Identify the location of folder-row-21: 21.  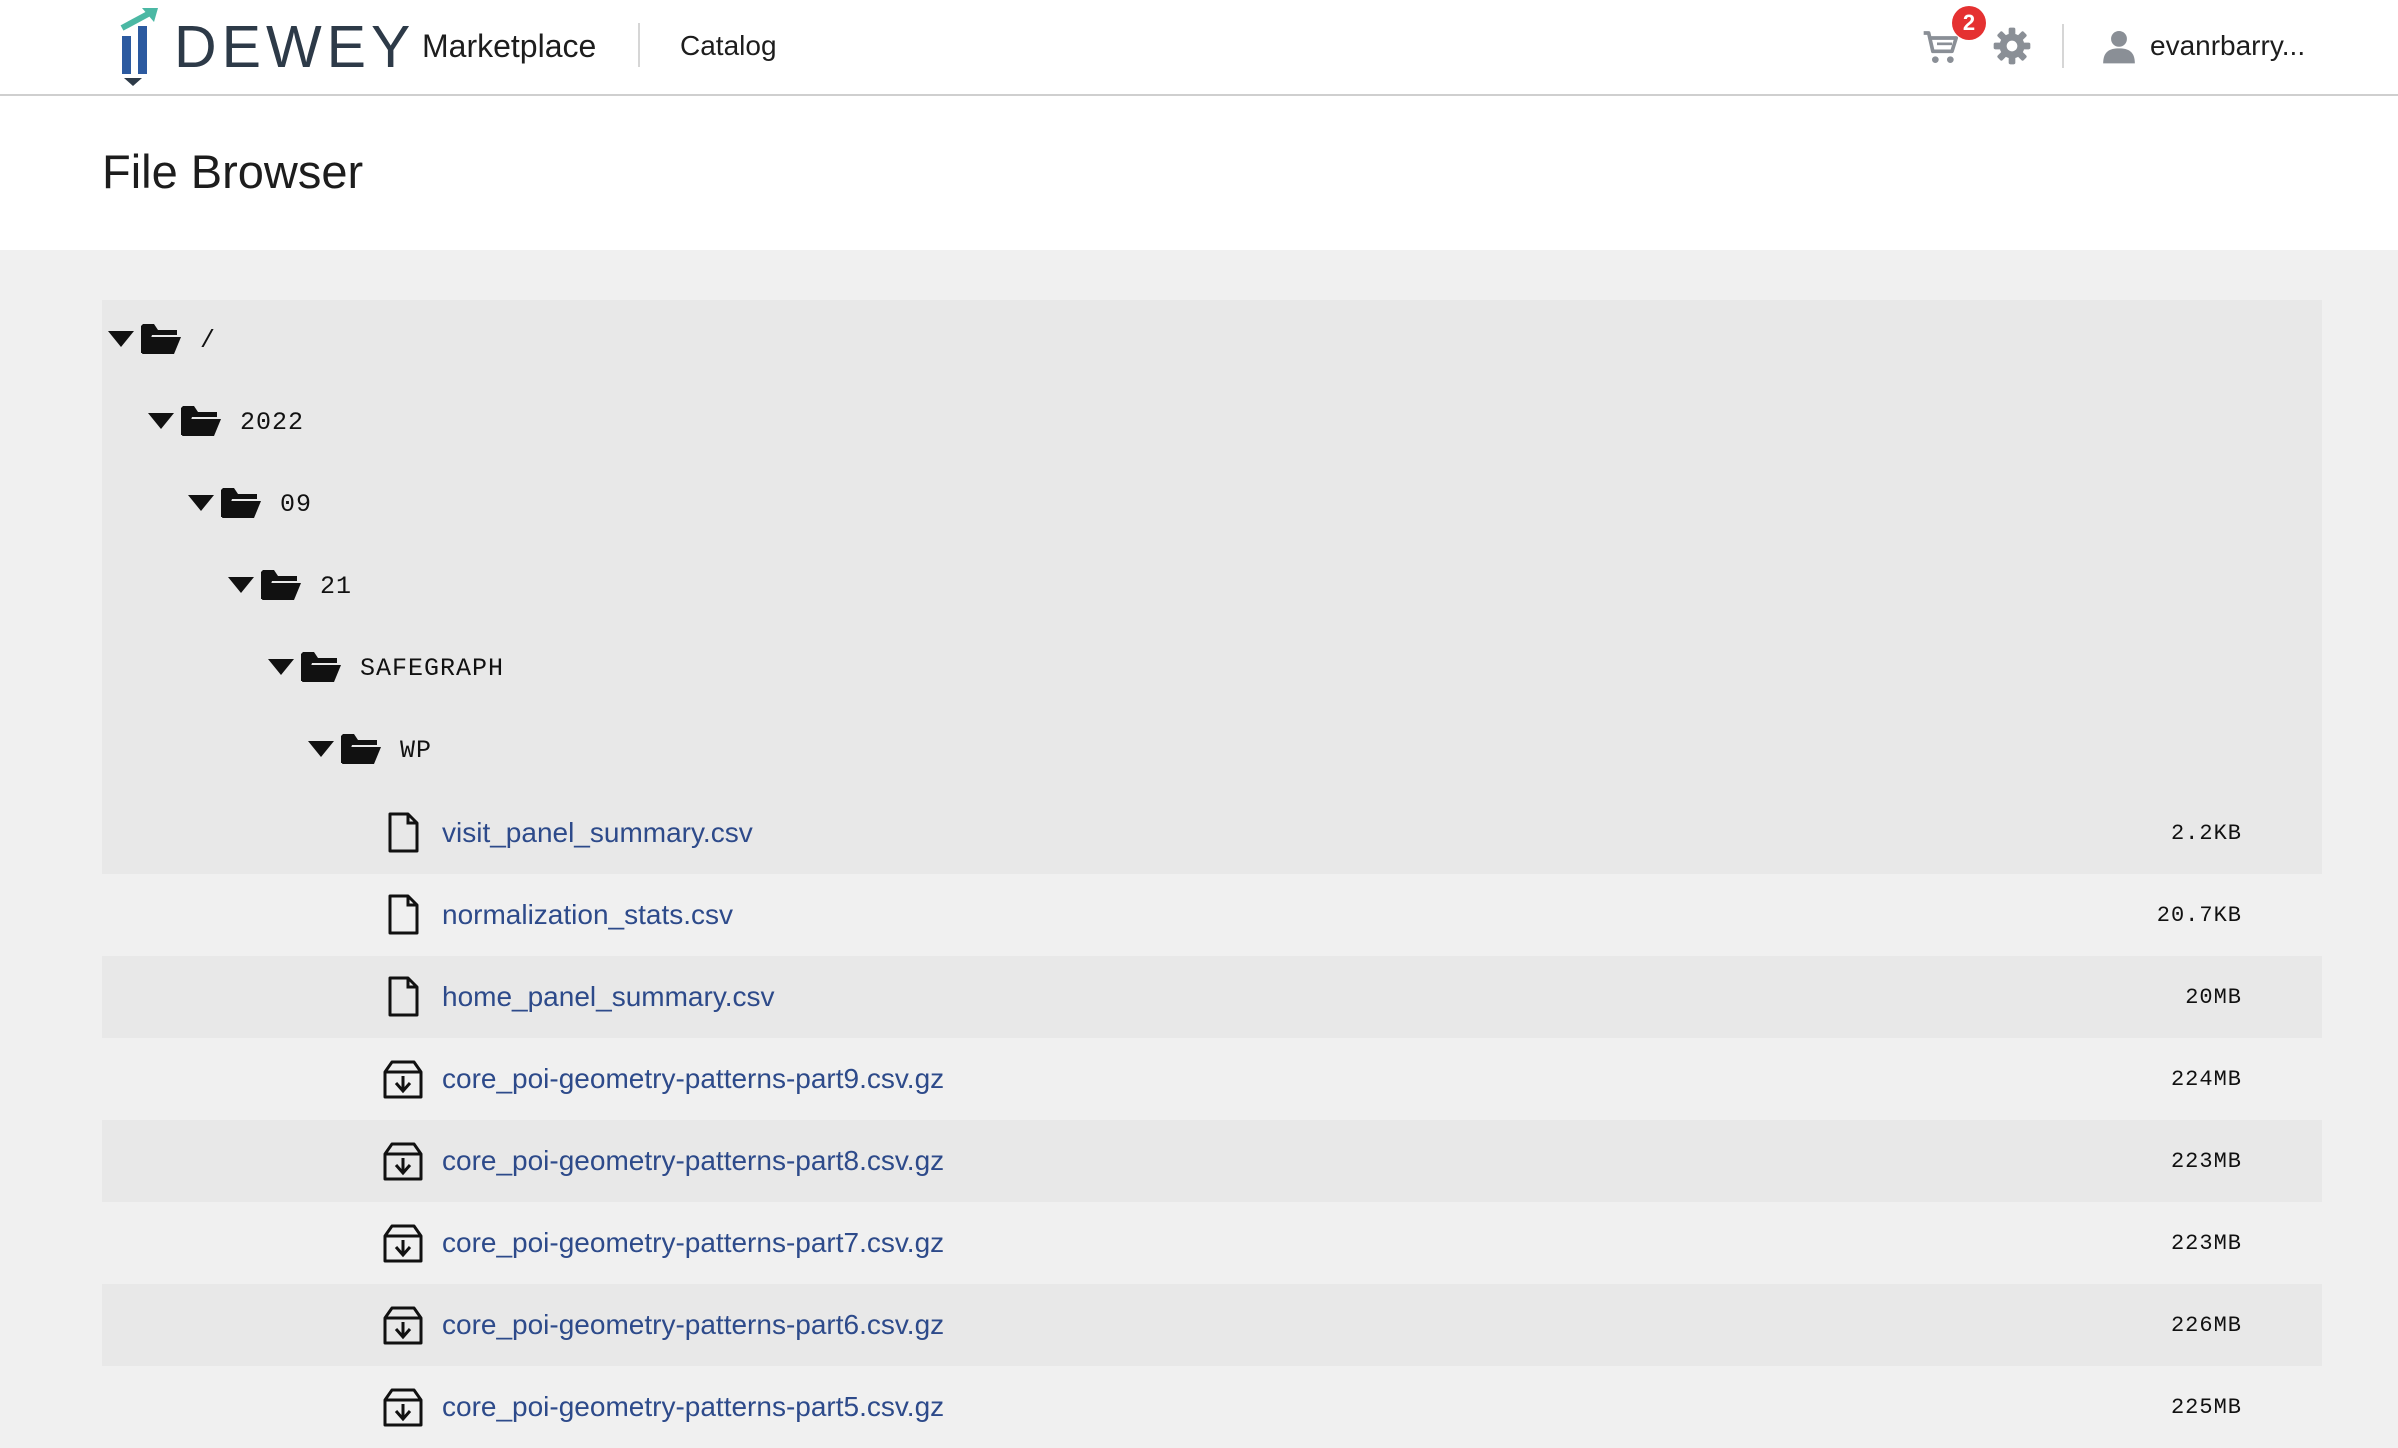
(1212, 587).